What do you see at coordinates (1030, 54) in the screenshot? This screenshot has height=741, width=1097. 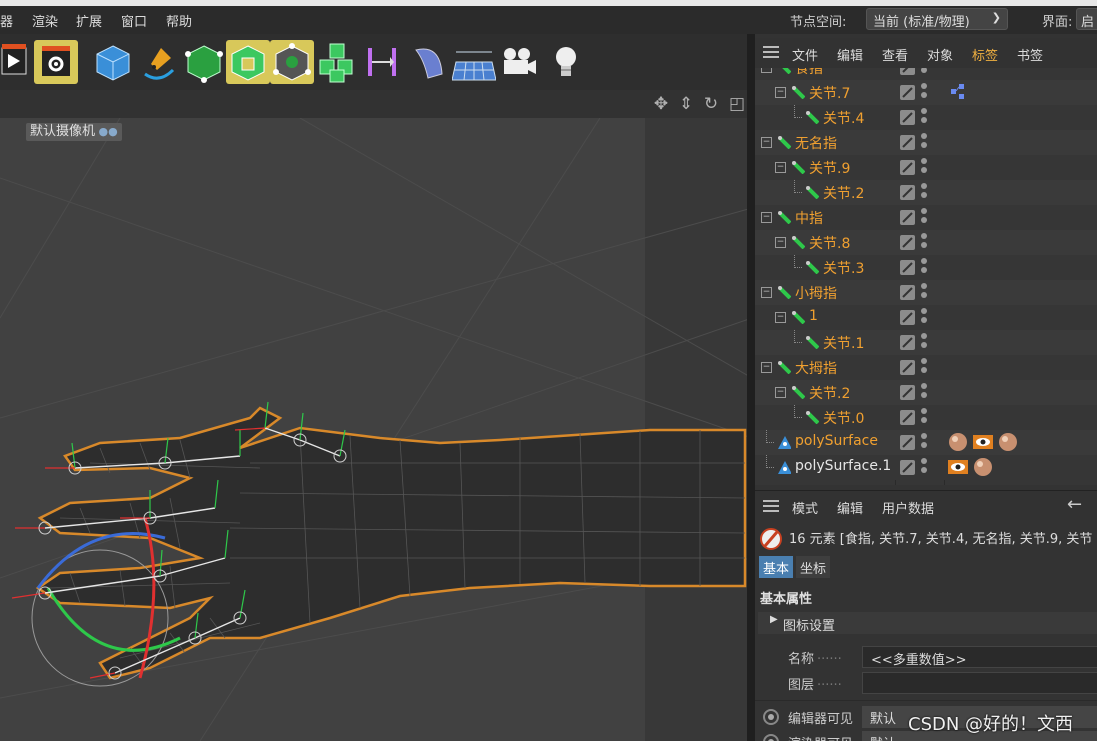 I see `om-menu-bookmarks: 书签` at bounding box center [1030, 54].